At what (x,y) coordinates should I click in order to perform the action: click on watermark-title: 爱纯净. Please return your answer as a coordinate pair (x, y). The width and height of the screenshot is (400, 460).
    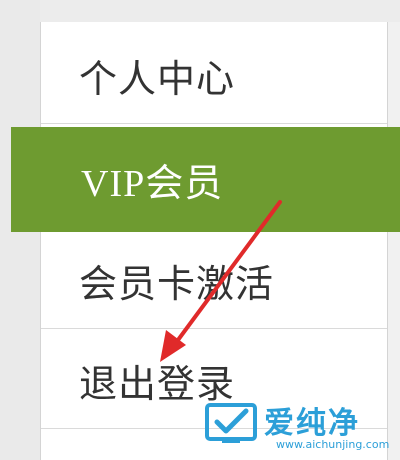
    Looking at the image, I should click on (312, 423).